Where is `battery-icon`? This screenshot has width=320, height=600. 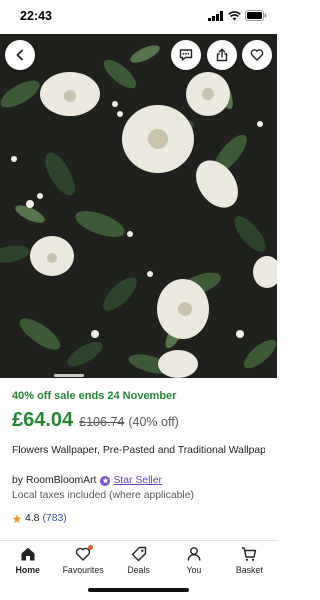 battery-icon is located at coordinates (256, 15).